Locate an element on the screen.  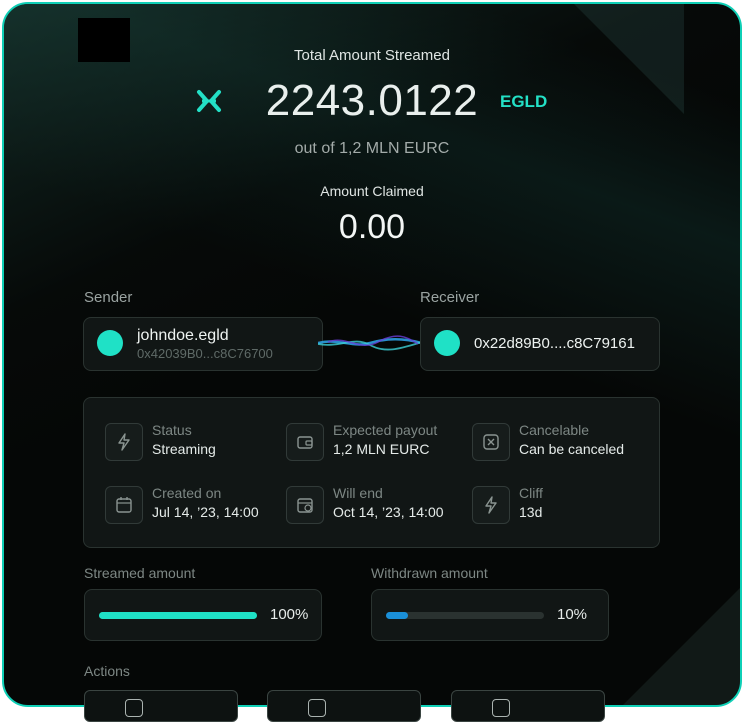
withdrawn-amount-label: Withdrawn amount is located at coordinates (429, 573).